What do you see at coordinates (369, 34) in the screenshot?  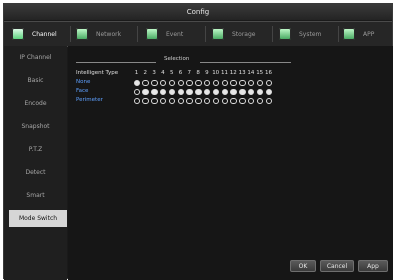 I see `tab-app-label: APP` at bounding box center [369, 34].